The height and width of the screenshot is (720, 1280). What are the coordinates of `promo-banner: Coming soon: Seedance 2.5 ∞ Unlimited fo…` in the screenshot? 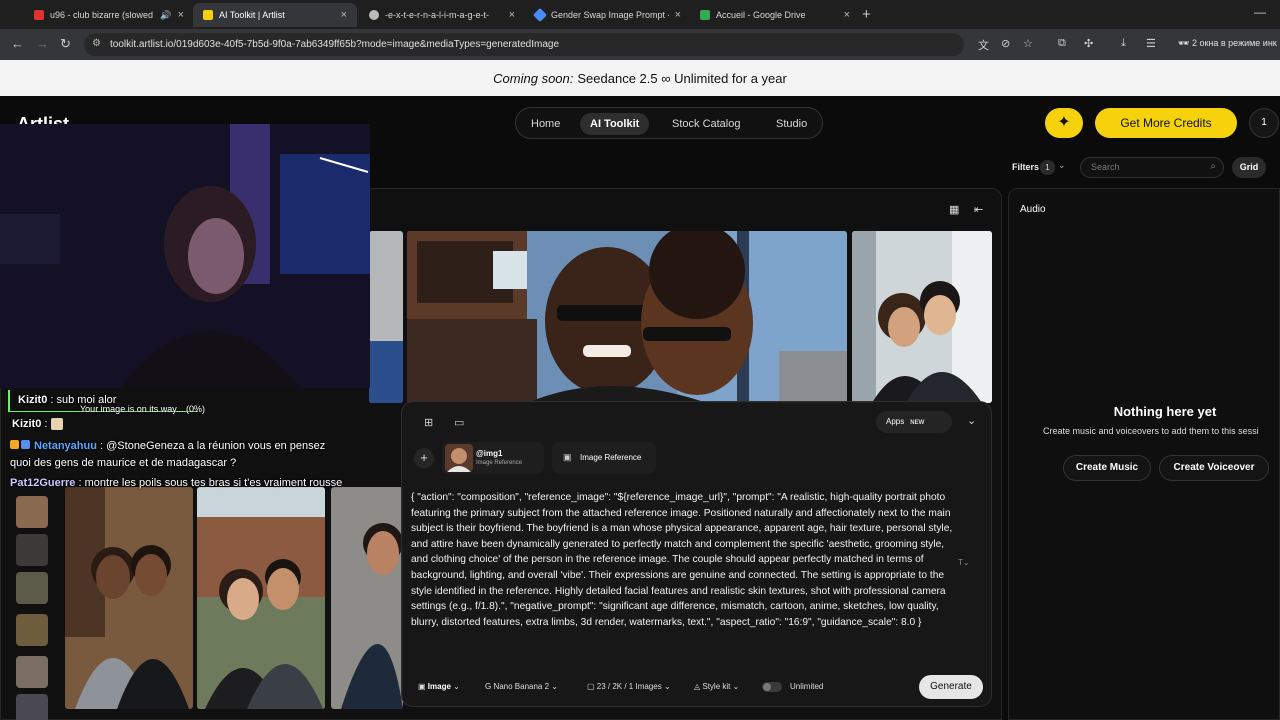 It's located at (640, 78).